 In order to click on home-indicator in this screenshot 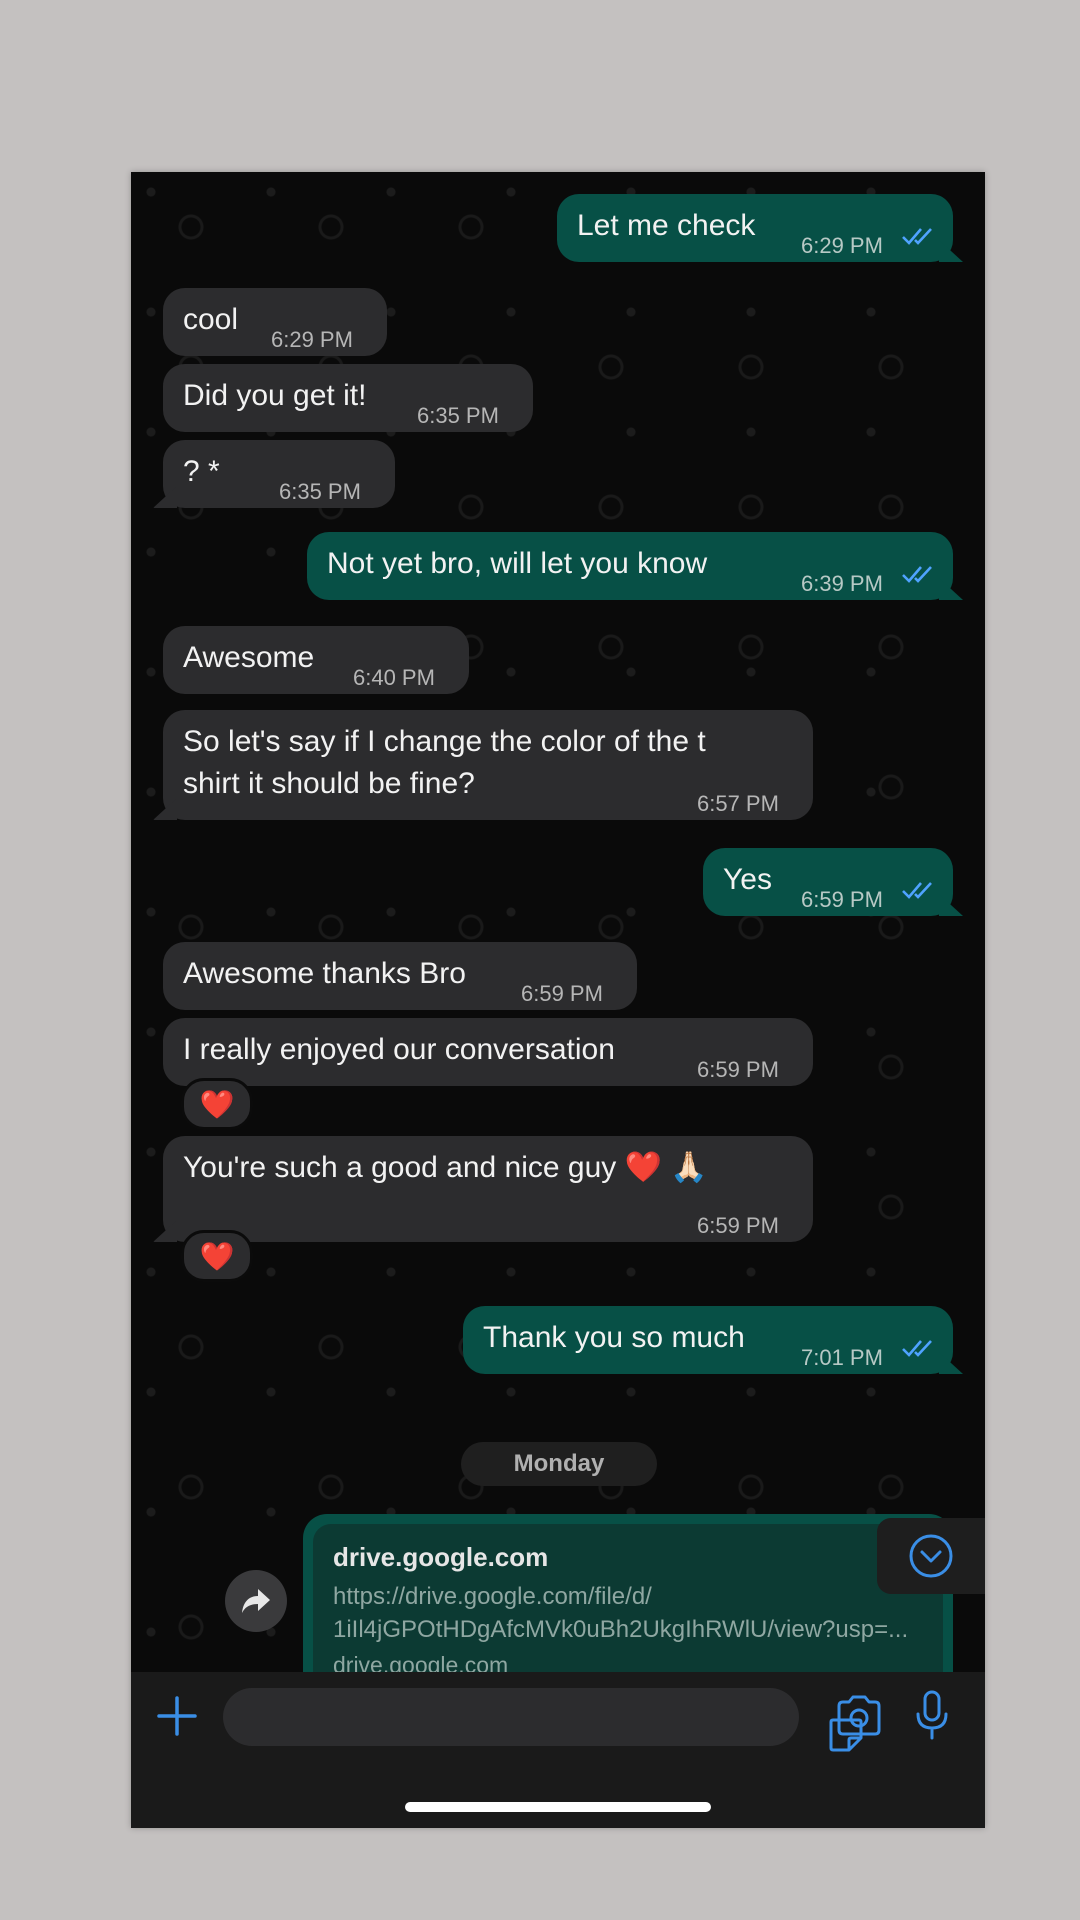, I will do `click(558, 1807)`.